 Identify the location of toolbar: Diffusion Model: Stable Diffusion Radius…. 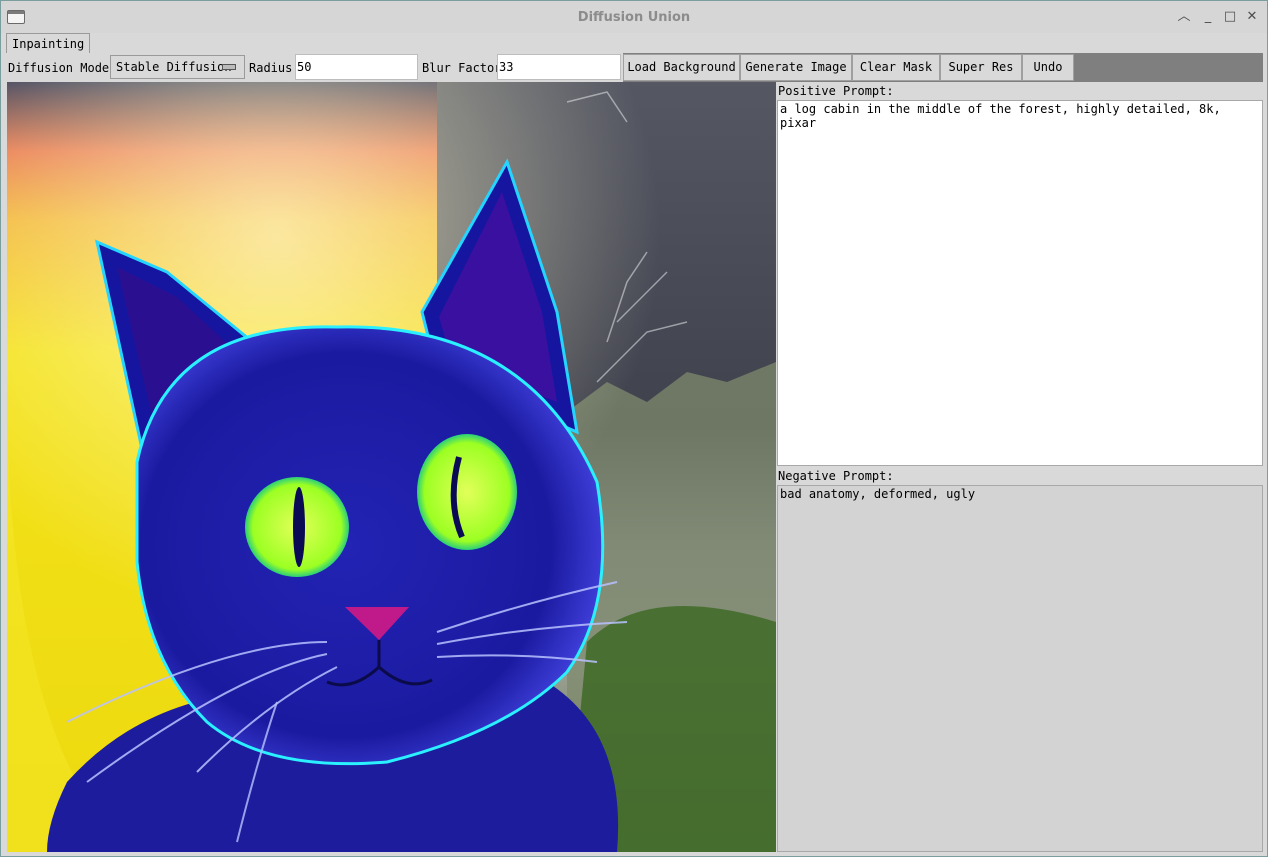
(635, 67).